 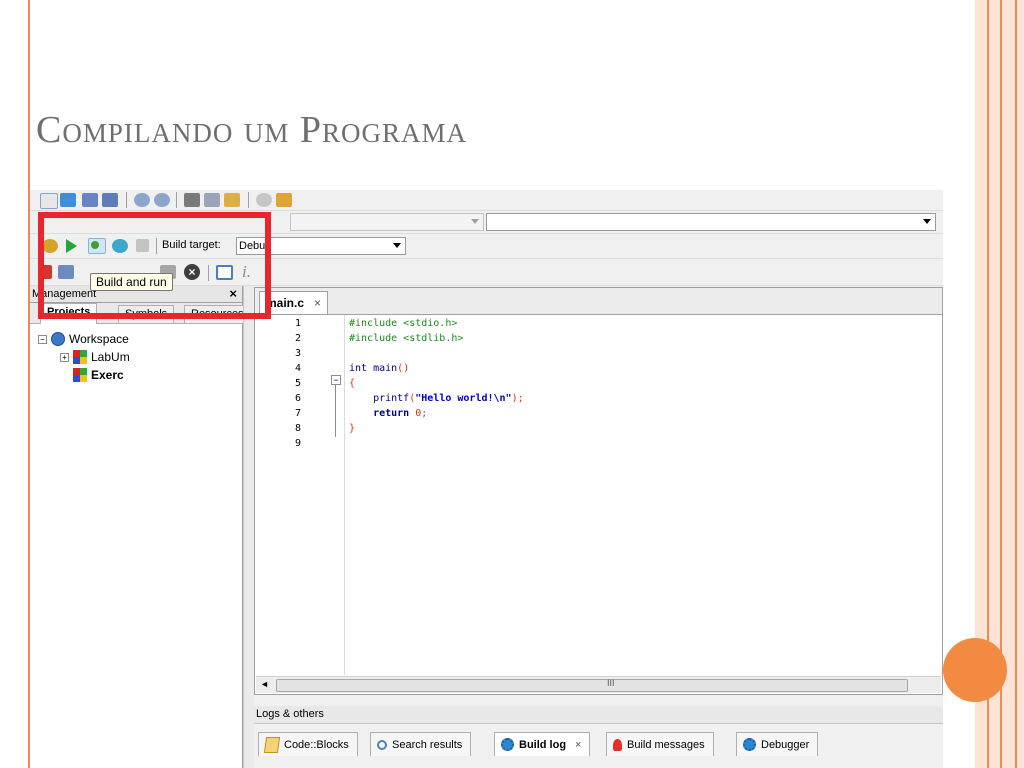 What do you see at coordinates (154, 265) in the screenshot?
I see `highlight-box` at bounding box center [154, 265].